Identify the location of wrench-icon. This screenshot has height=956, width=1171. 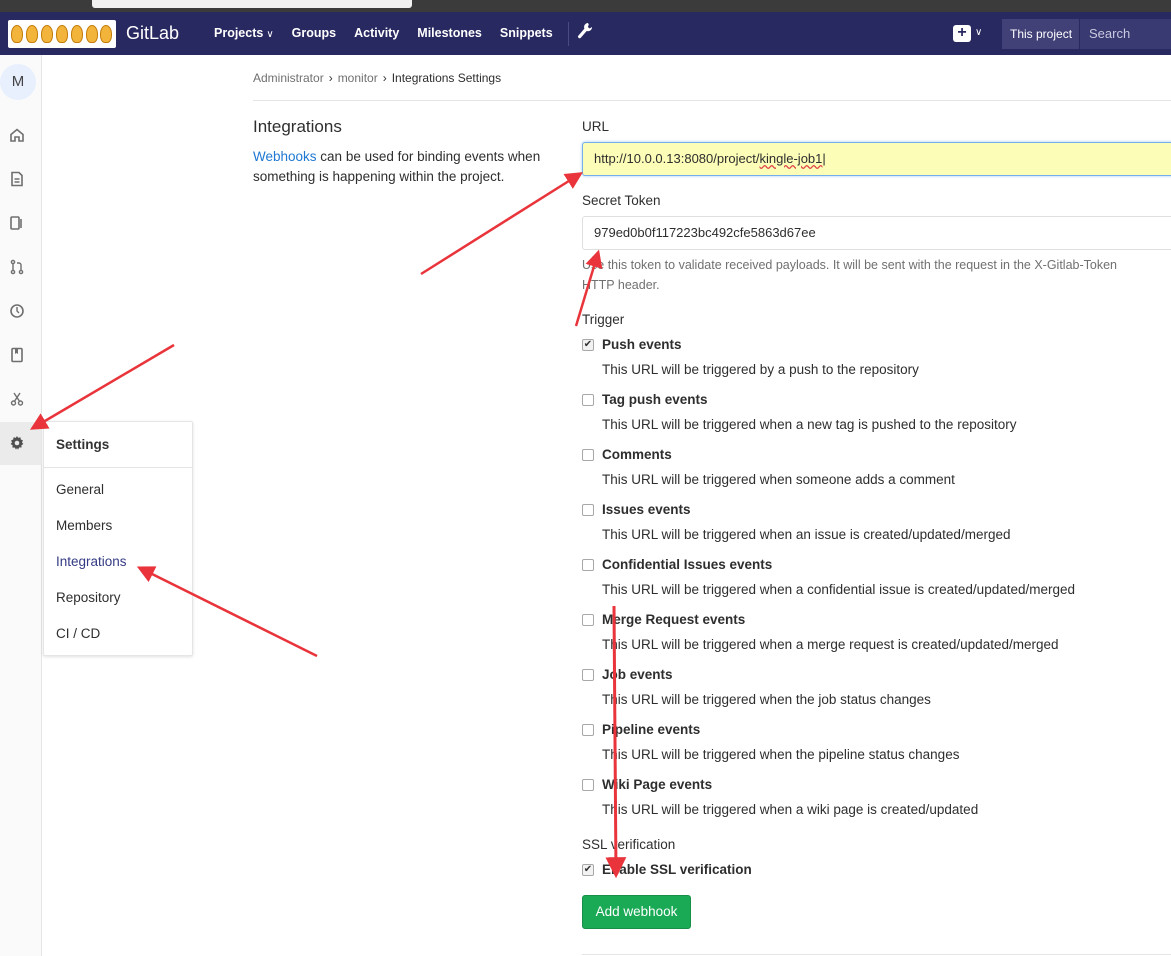
(585, 33).